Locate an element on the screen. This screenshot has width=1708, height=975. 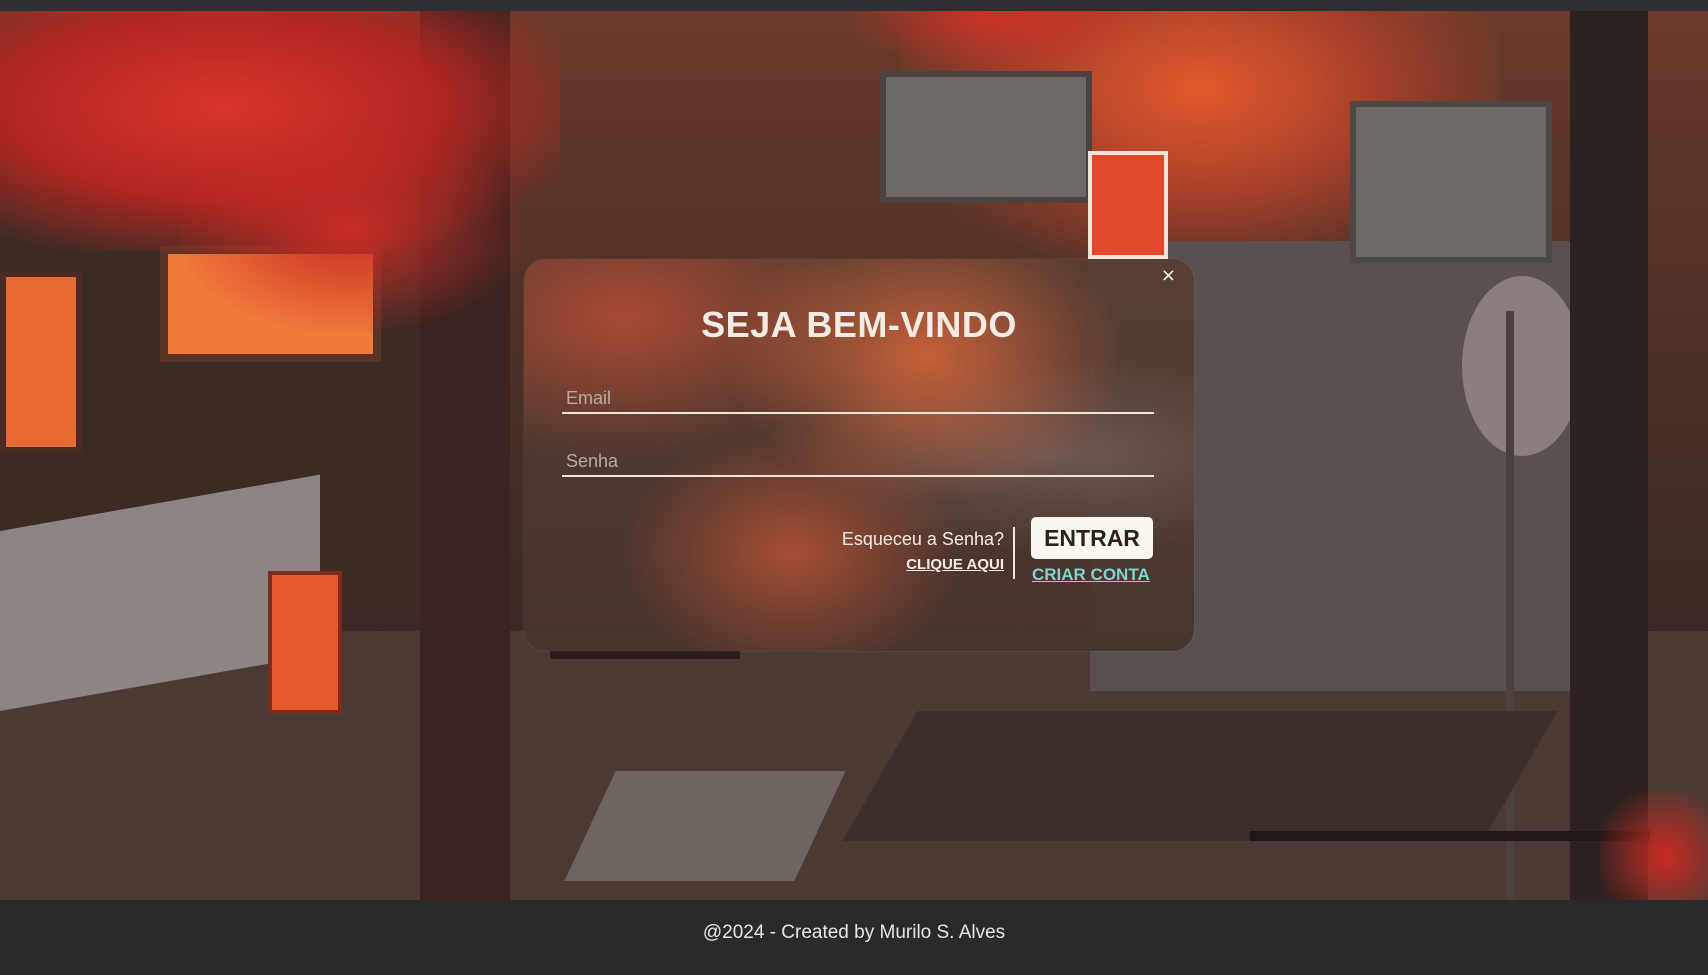
red-cabinet is located at coordinates (305, 642).